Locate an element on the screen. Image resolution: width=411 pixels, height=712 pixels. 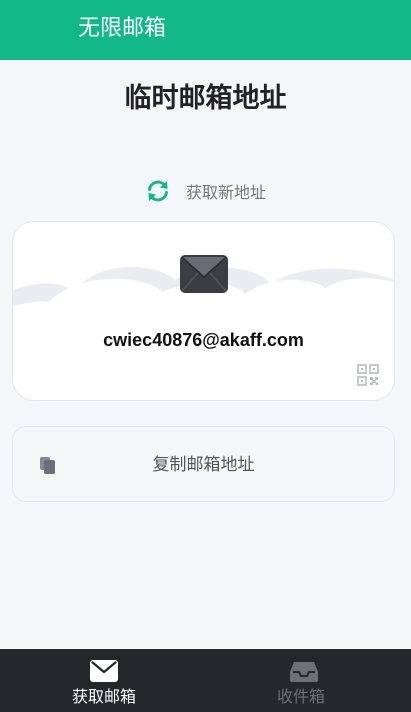
tab-get-mailbox-label: 获取邮箱 is located at coordinates (103, 696).